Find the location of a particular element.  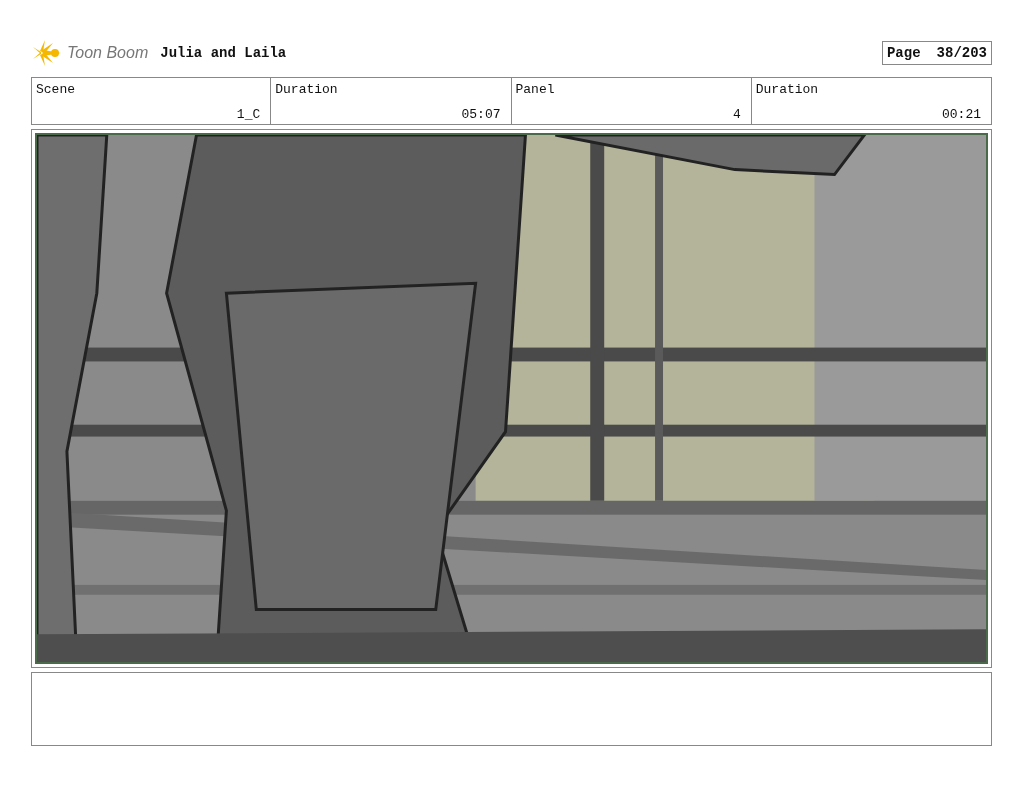

field-value: 05:07 is located at coordinates (481, 114).